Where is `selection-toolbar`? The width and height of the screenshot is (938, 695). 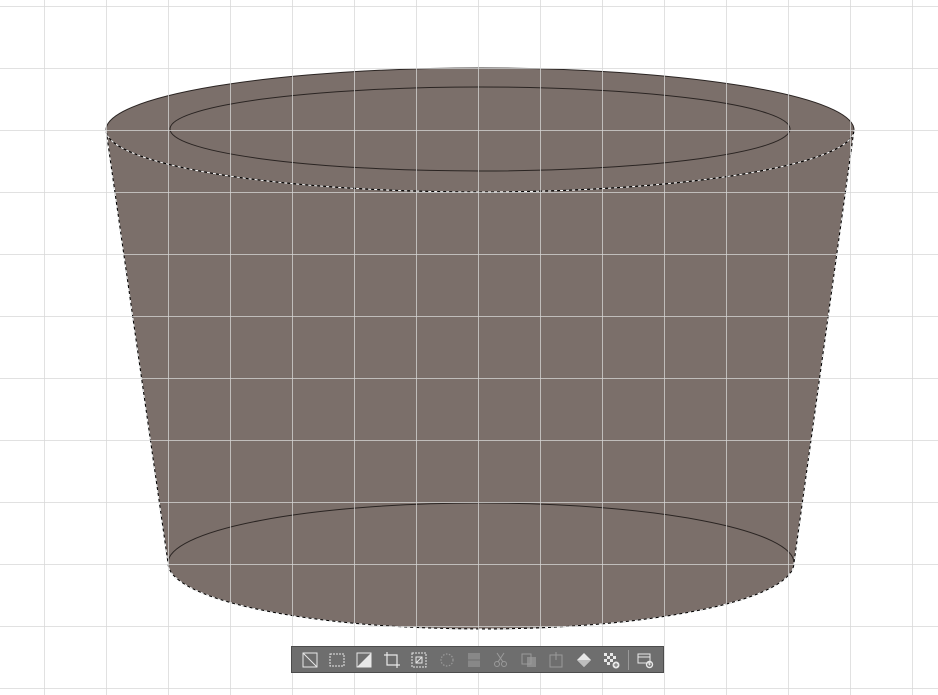
selection-toolbar is located at coordinates (477, 659).